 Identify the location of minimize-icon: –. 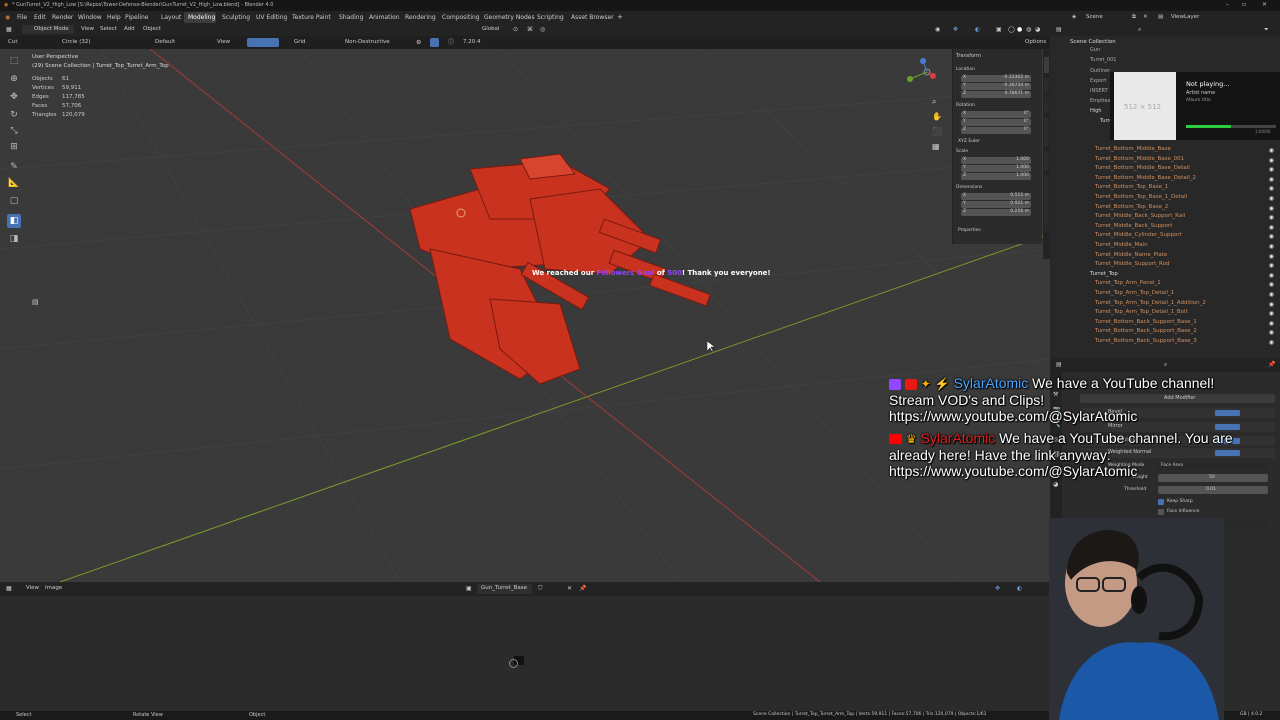
(1227, 5).